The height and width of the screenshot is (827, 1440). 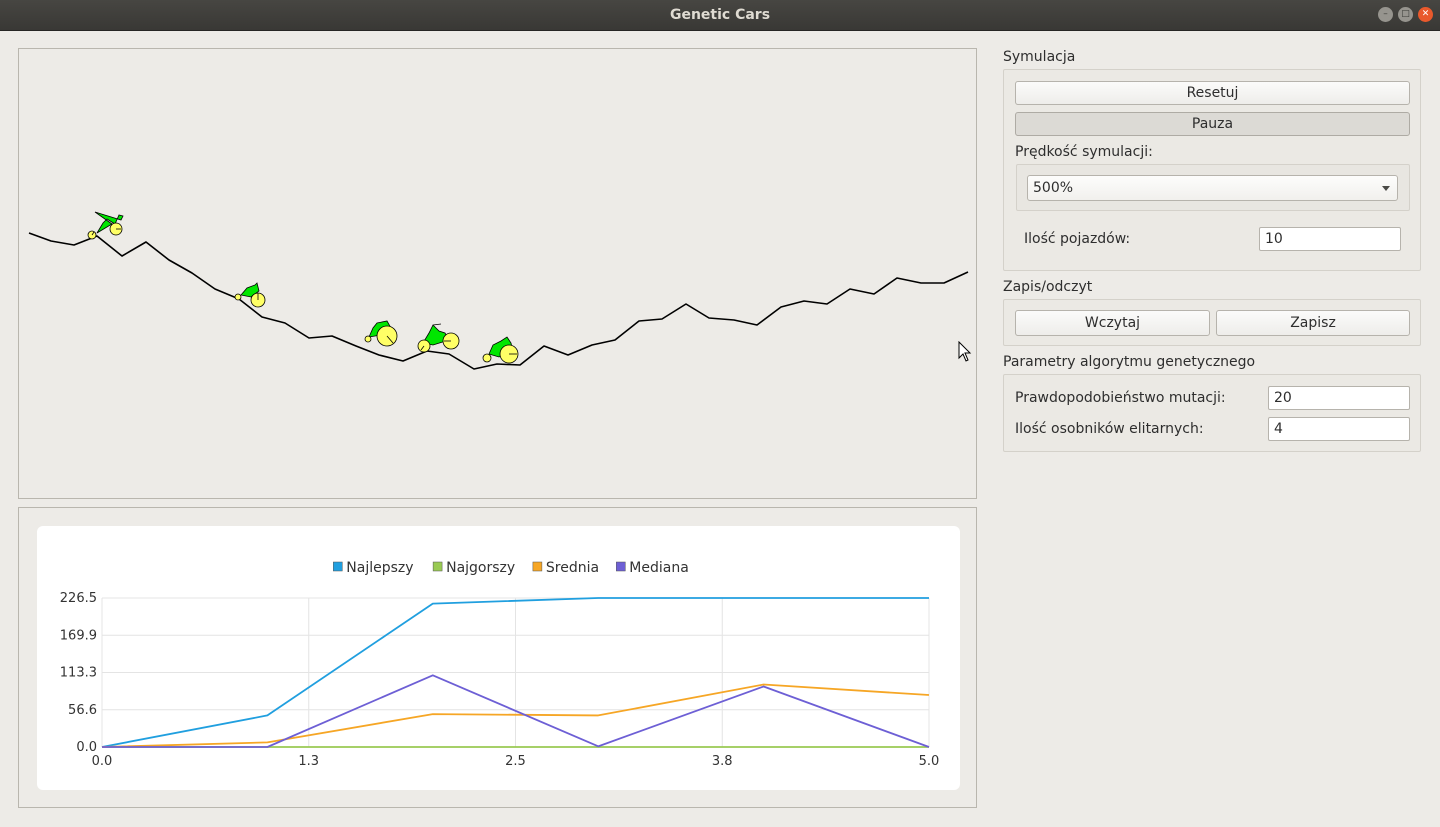 I want to click on y-tick-label: 226.5, so click(x=78, y=598).